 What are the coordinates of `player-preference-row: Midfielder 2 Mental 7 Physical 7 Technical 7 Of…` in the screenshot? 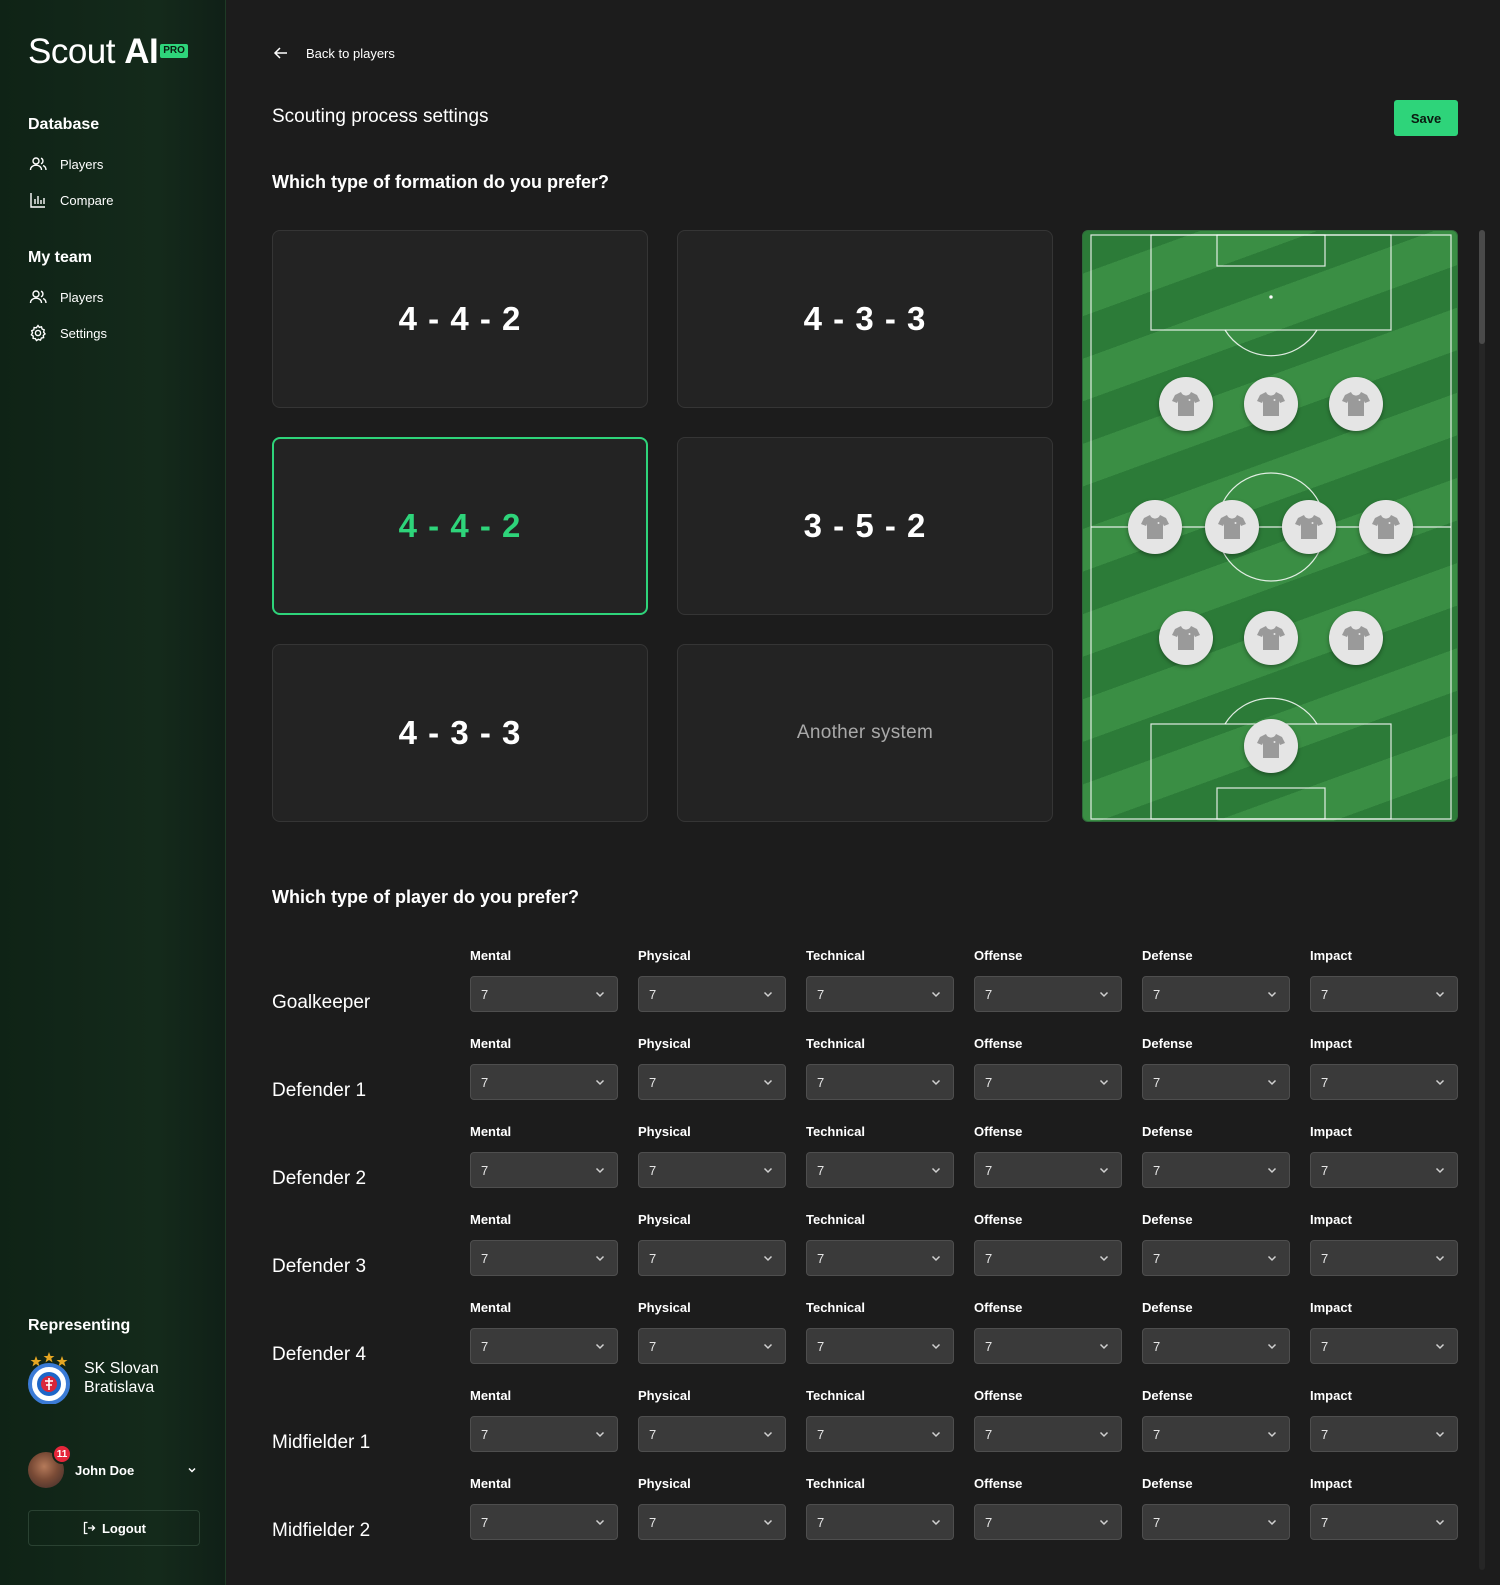 It's located at (867, 1516).